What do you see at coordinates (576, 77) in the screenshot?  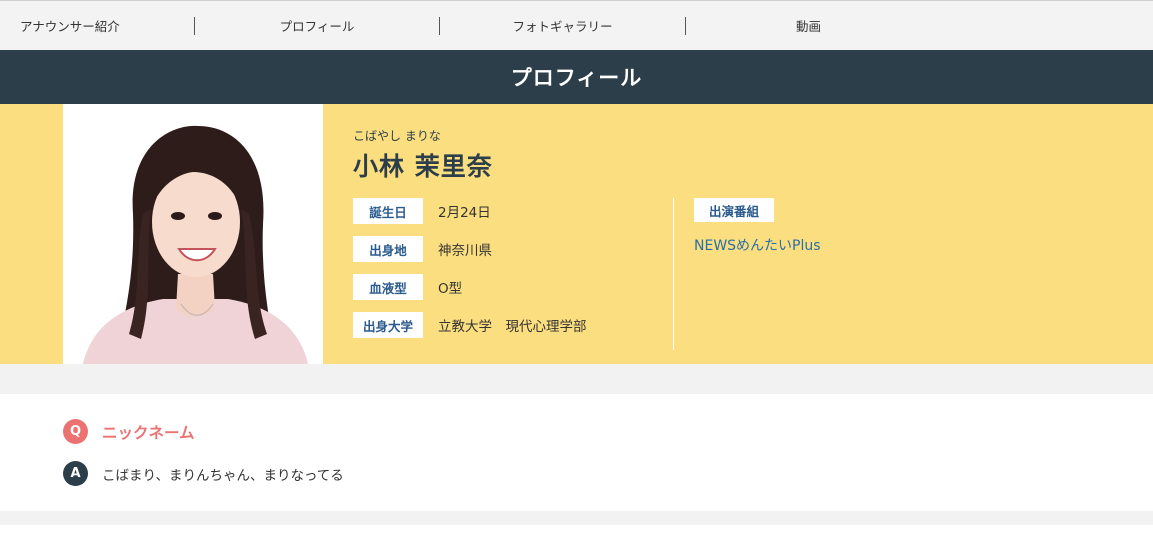 I see `page-title: プロフィール` at bounding box center [576, 77].